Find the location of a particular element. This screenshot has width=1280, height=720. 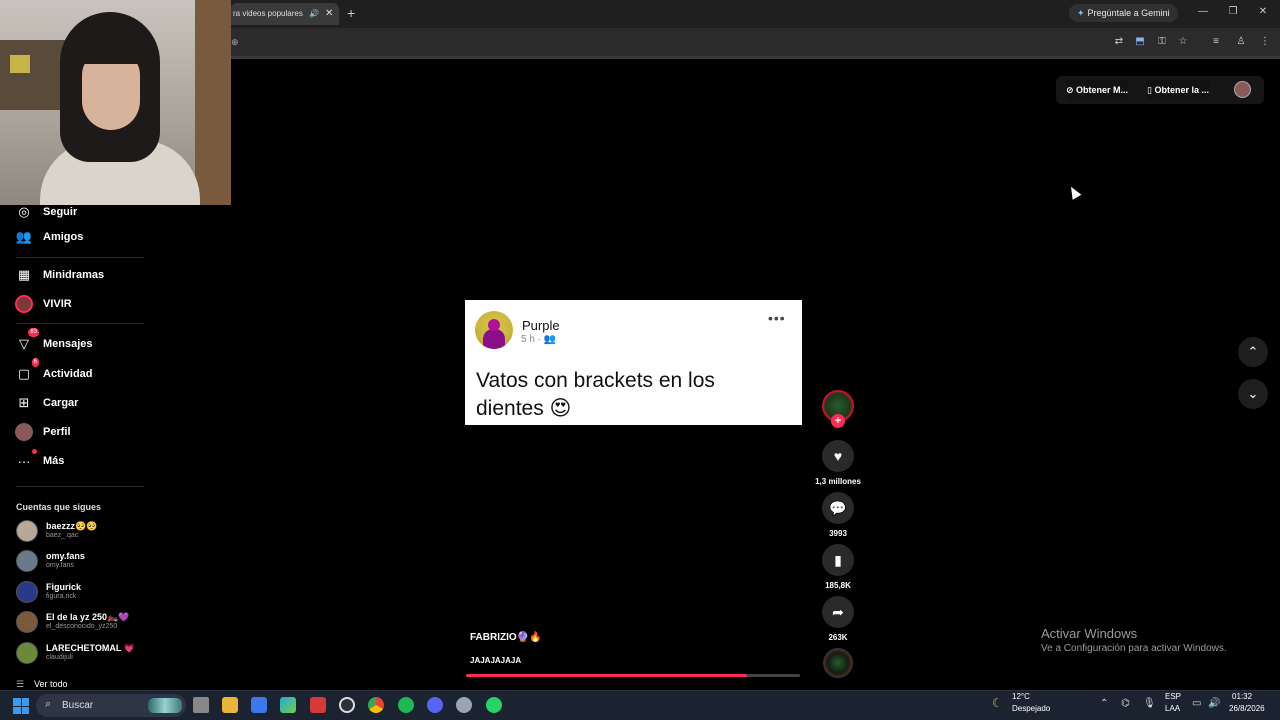

like-button: ♥ is located at coordinates (838, 456).